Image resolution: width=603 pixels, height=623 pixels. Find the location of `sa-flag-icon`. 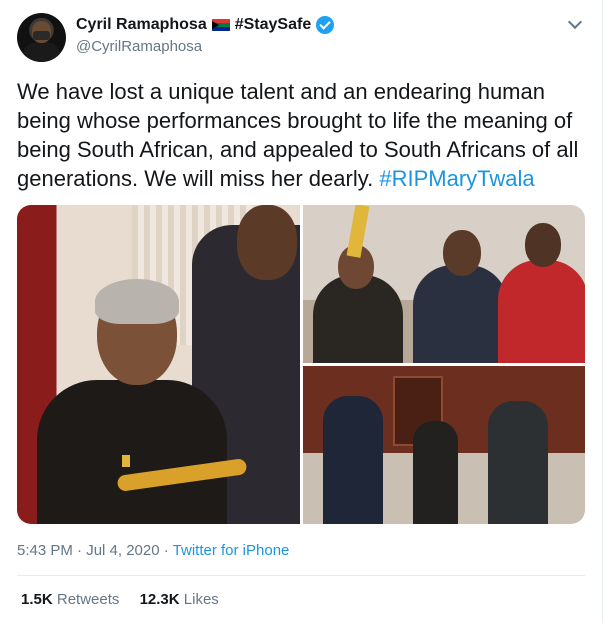

sa-flag-icon is located at coordinates (220, 25).